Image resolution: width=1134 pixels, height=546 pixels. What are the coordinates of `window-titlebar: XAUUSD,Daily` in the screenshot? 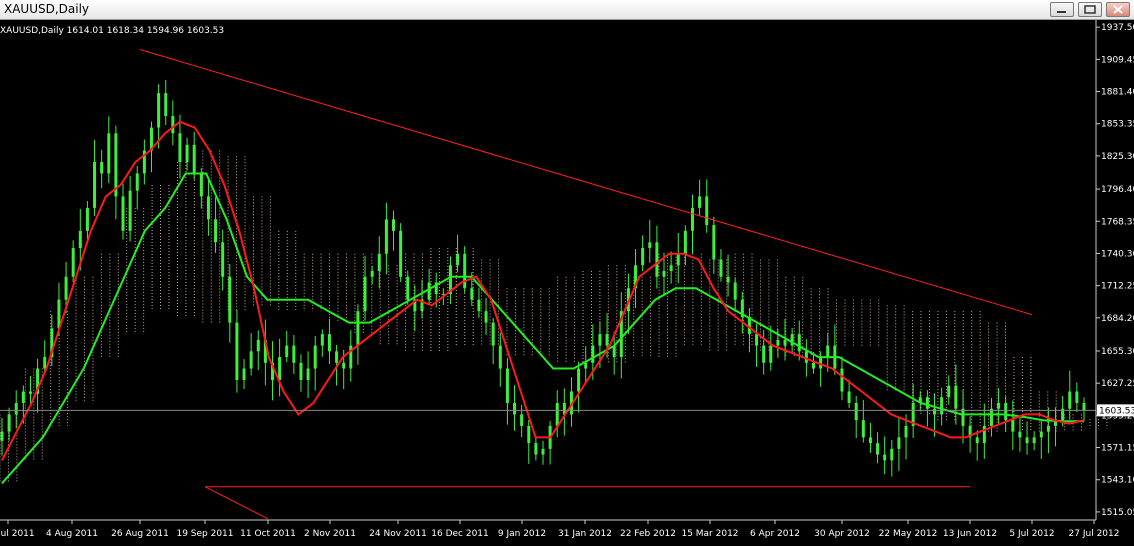 It's located at (567, 10).